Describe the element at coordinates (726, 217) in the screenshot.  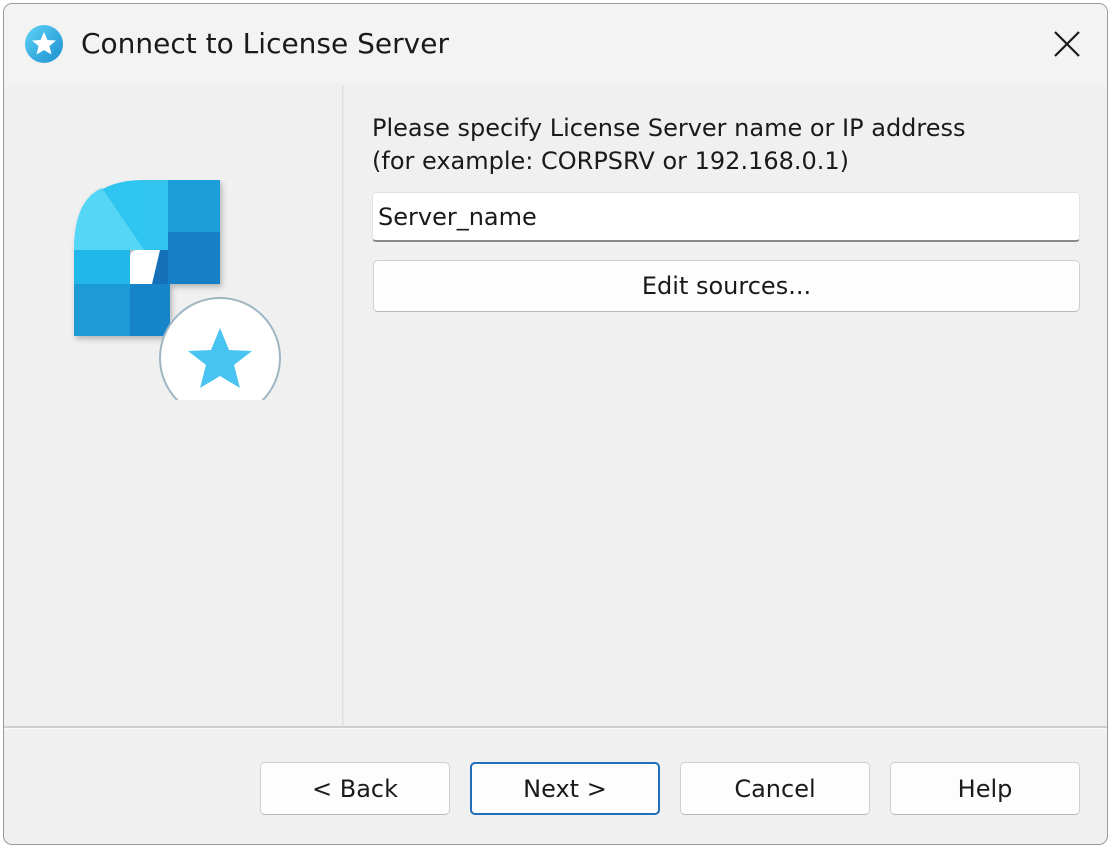
I see `server-name-input` at that location.